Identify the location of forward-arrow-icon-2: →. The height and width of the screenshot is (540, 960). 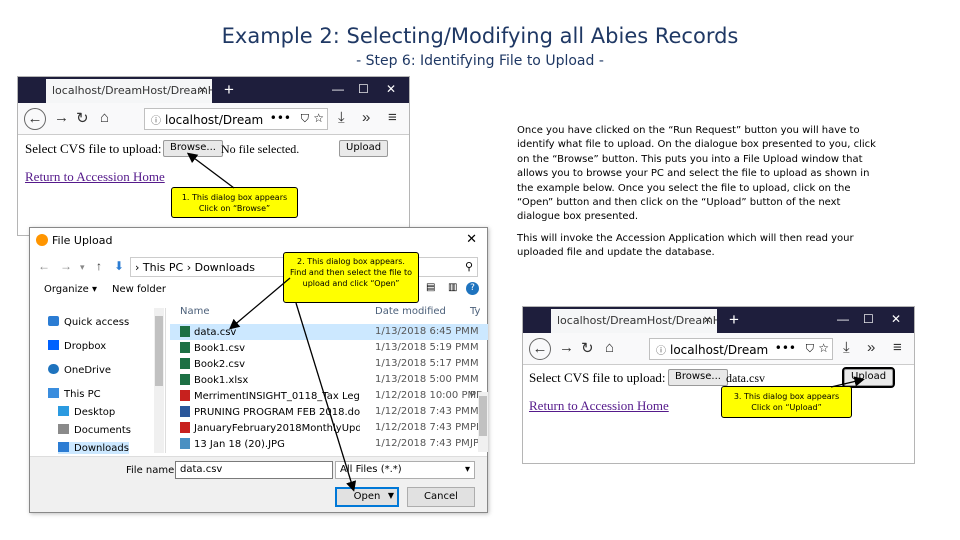
(566, 347).